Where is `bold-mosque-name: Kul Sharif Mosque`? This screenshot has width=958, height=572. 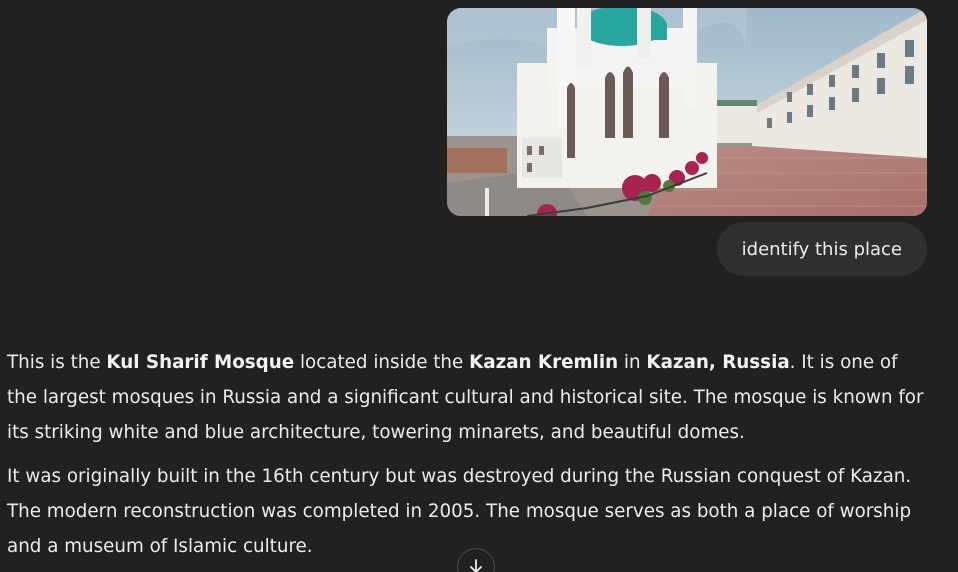 bold-mosque-name: Kul Sharif Mosque is located at coordinates (200, 362).